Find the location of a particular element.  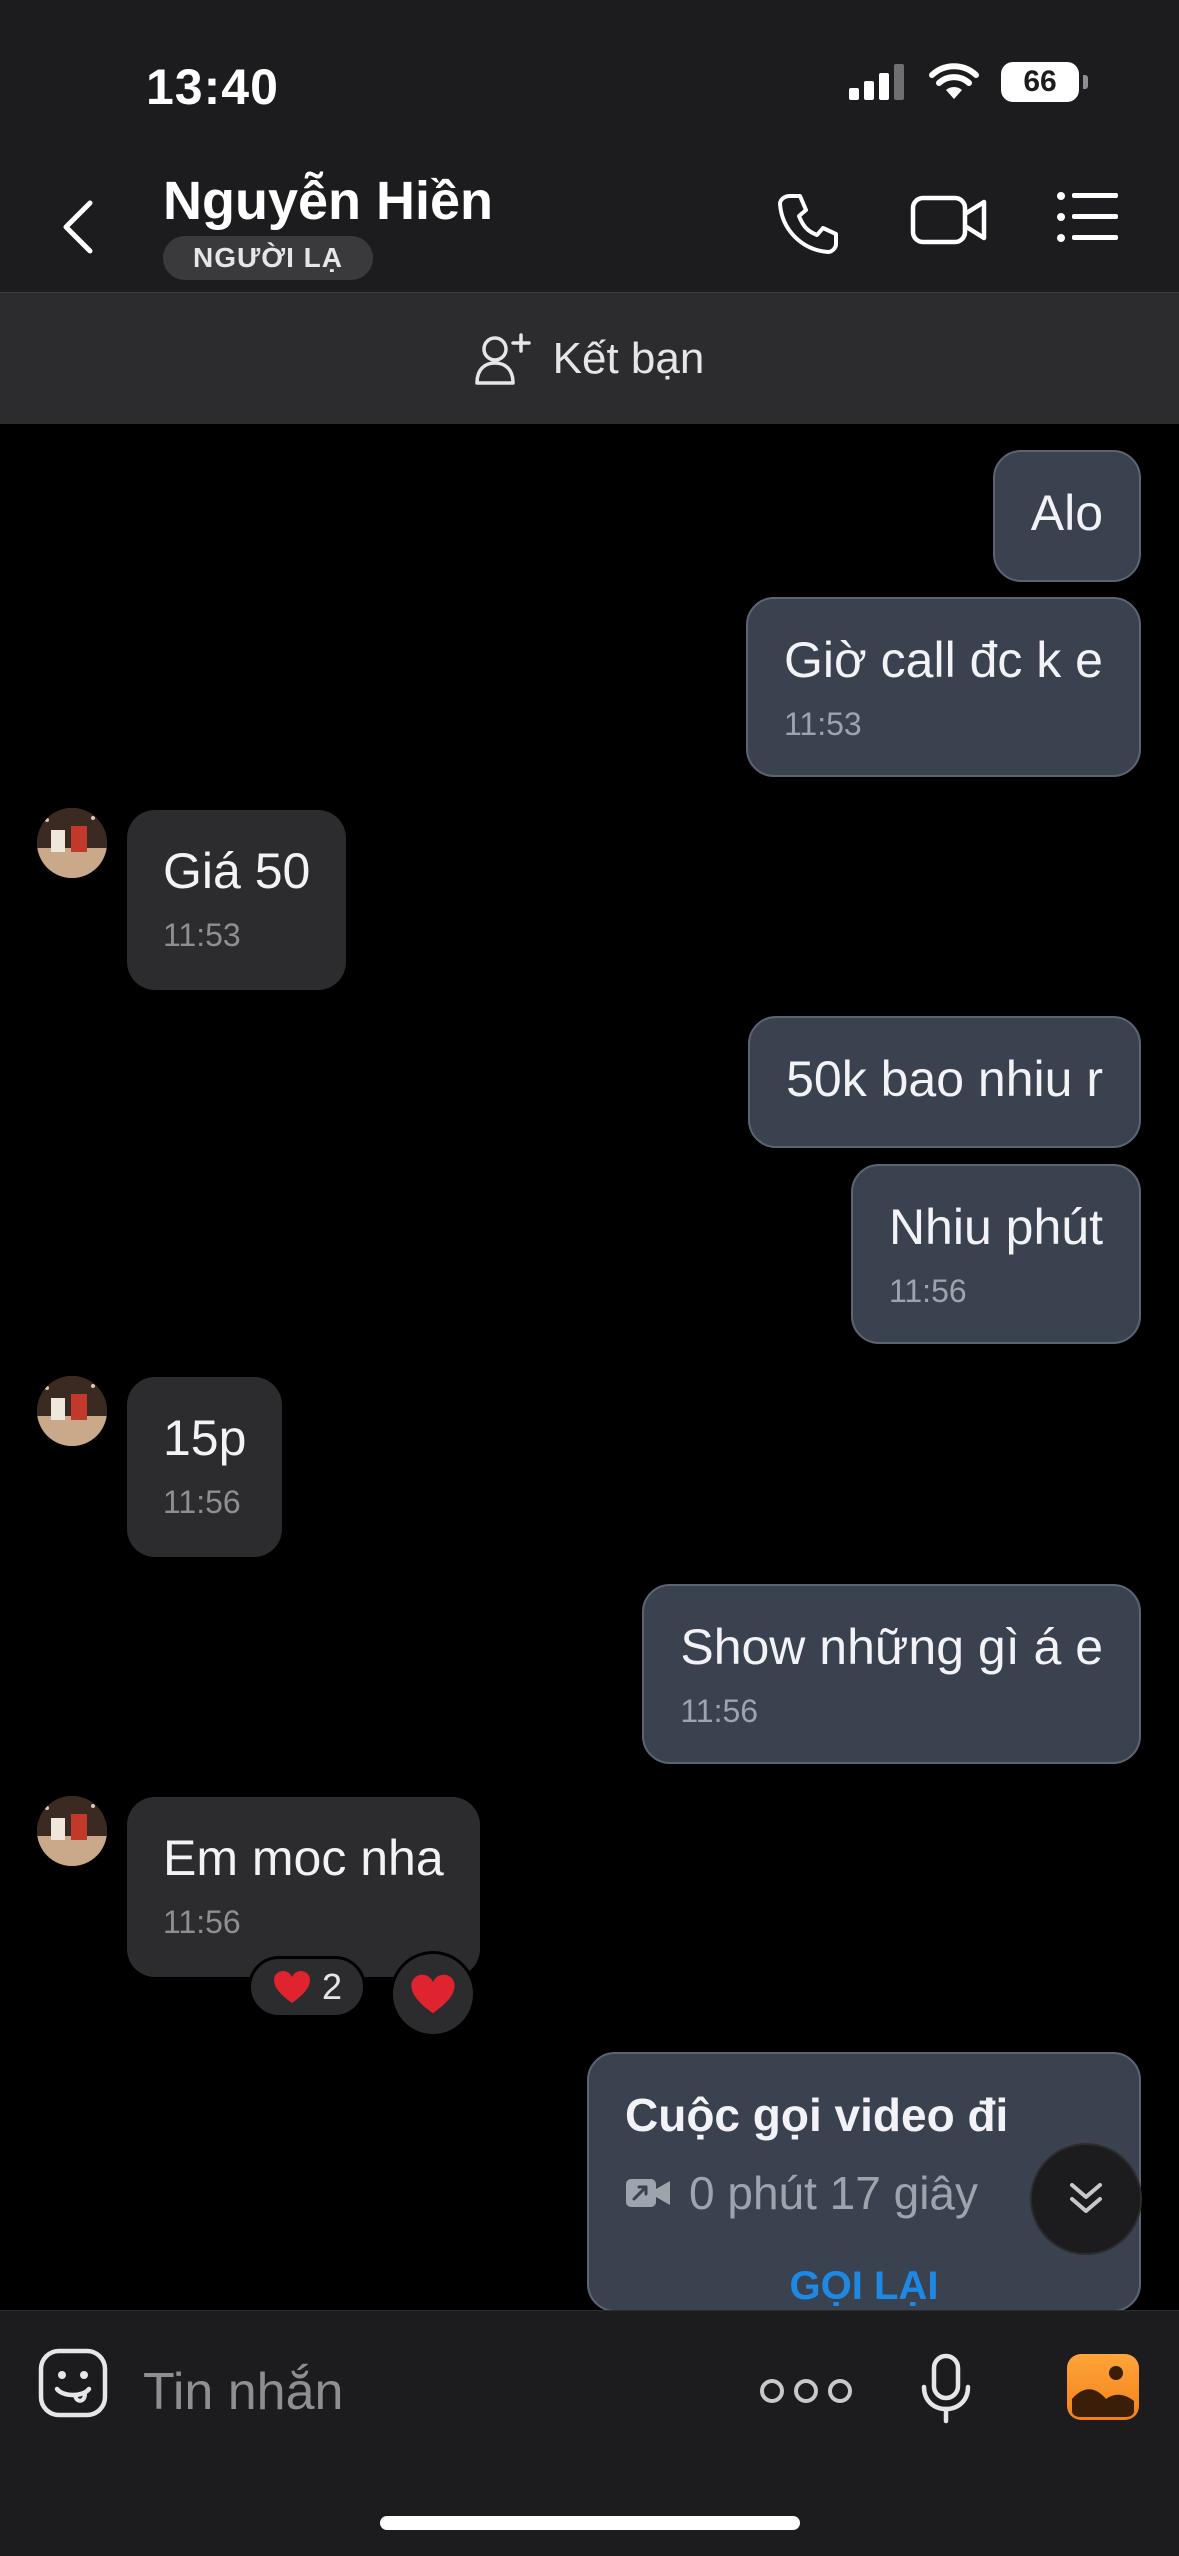

menu-button is located at coordinates (1088, 217).